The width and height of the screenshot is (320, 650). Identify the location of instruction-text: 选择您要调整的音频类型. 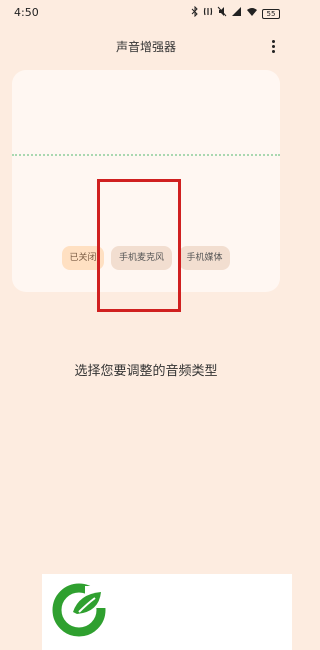
(146, 371).